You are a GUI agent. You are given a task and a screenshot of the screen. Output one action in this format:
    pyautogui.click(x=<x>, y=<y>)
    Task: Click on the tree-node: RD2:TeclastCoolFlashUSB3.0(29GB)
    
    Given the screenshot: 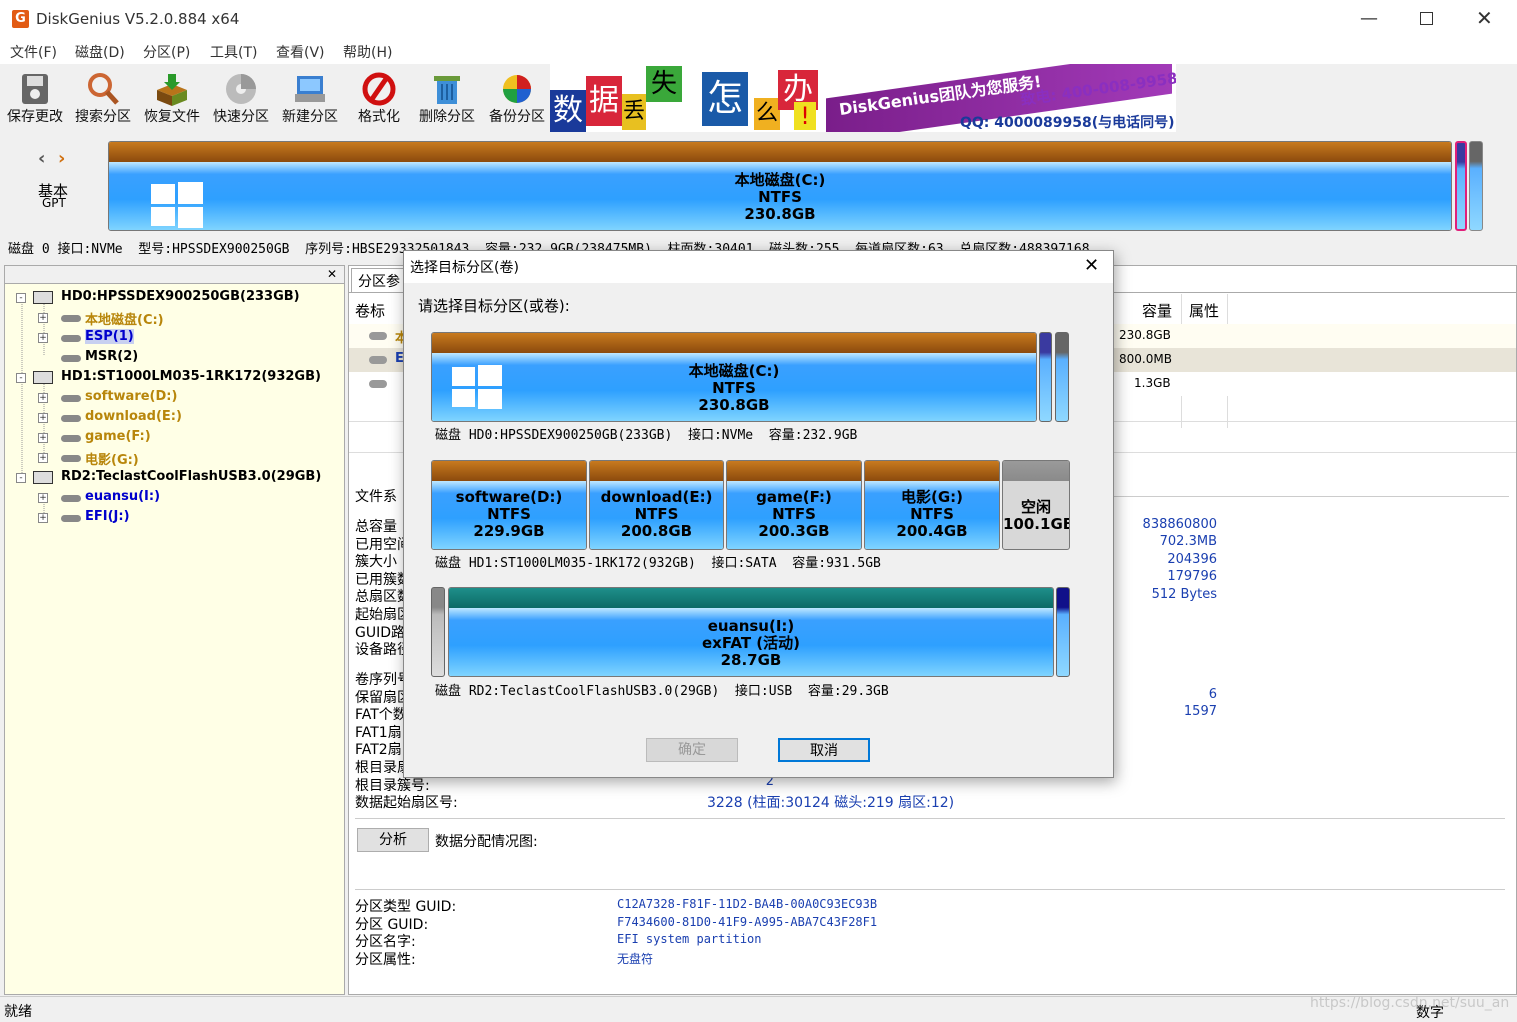 What is the action you would take?
    pyautogui.click(x=191, y=476)
    